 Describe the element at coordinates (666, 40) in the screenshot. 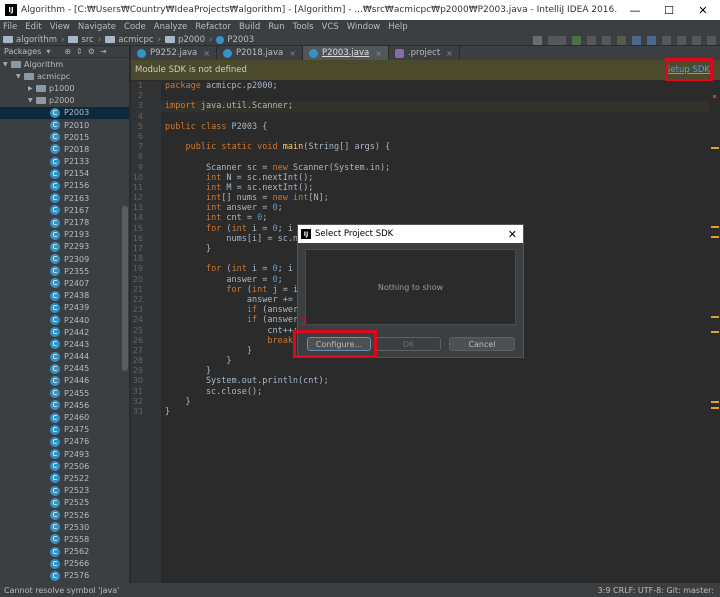

I see `history-icon` at that location.